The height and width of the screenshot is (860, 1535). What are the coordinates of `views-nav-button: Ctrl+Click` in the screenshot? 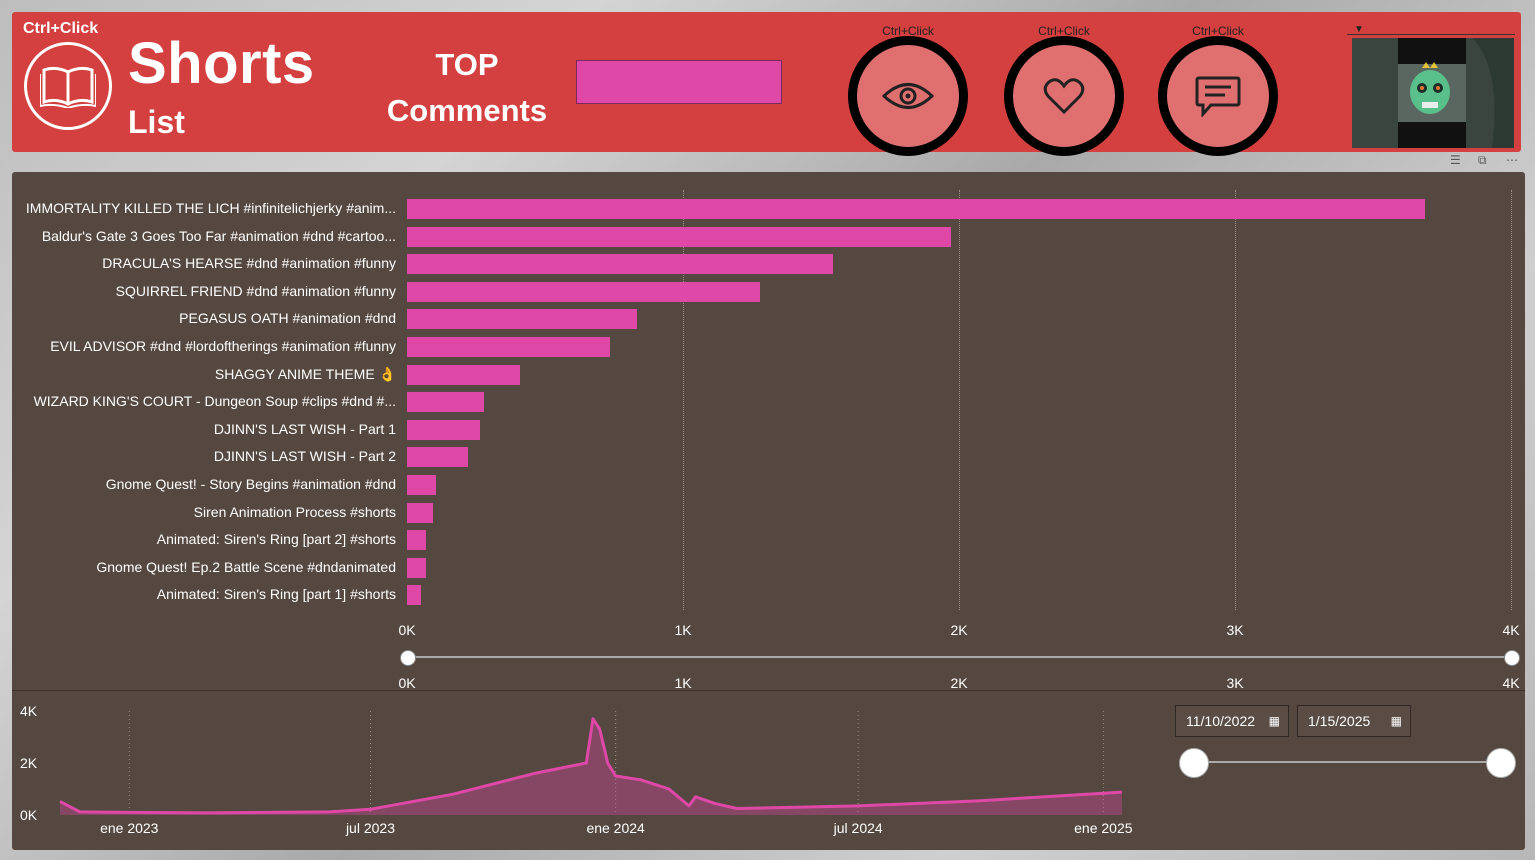 It's located at (908, 90).